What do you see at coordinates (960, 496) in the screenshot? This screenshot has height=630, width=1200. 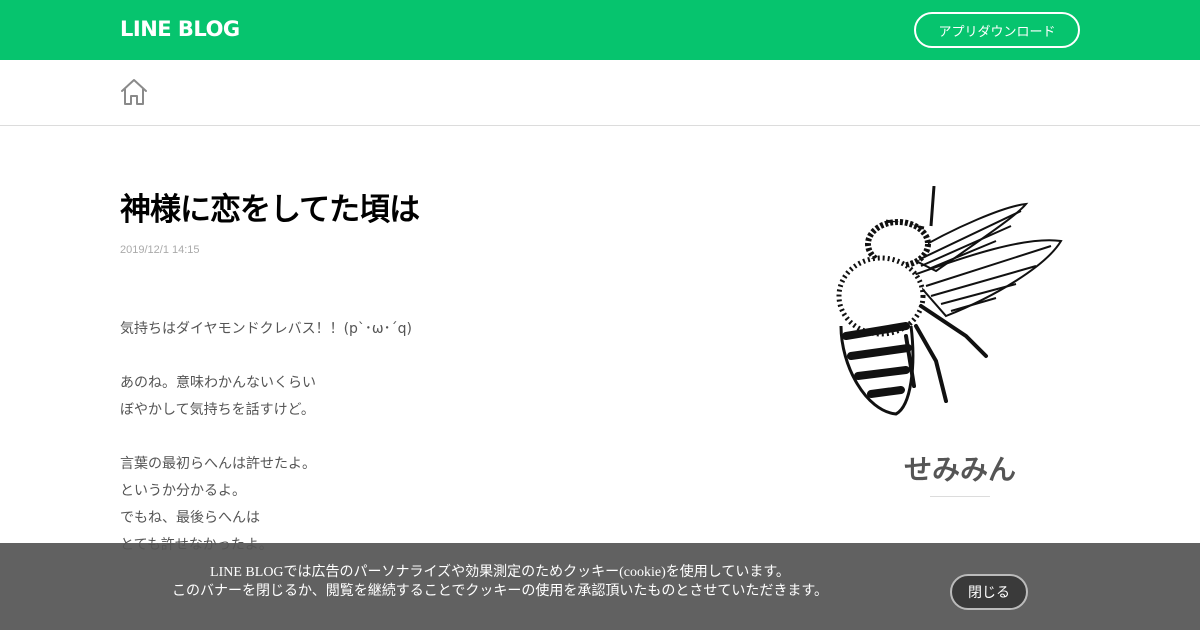 I see `author-divider` at bounding box center [960, 496].